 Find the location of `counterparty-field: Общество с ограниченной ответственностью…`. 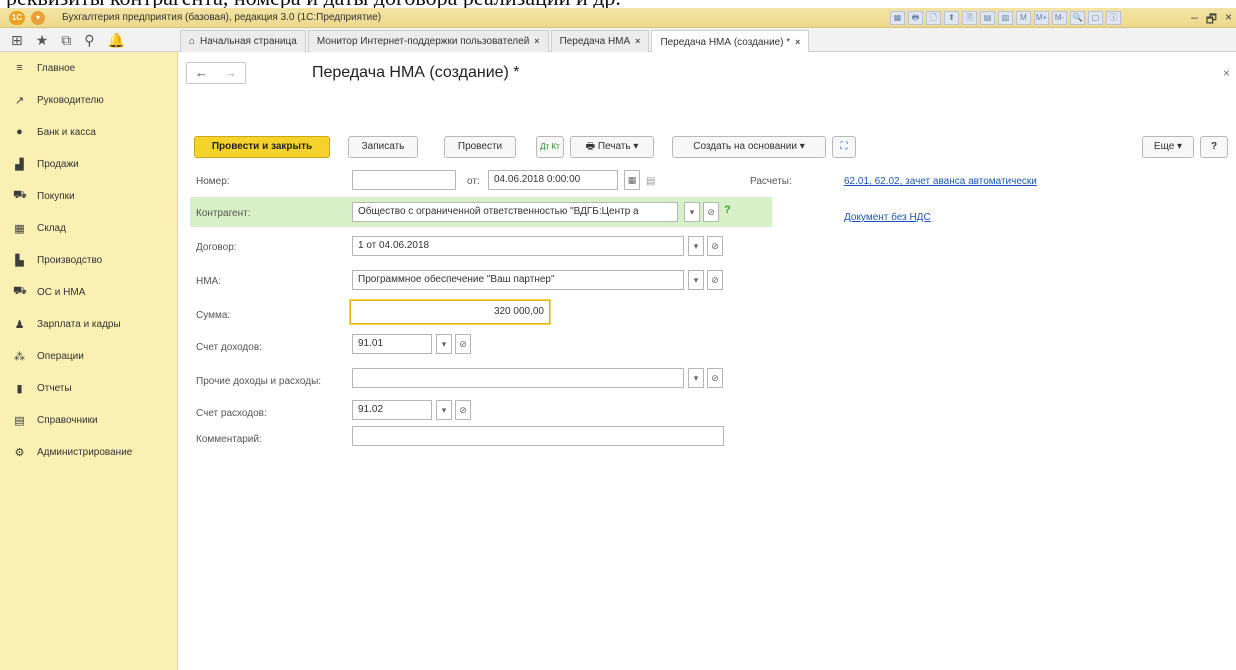

counterparty-field: Общество с ограниченной ответственностью… is located at coordinates (515, 212).